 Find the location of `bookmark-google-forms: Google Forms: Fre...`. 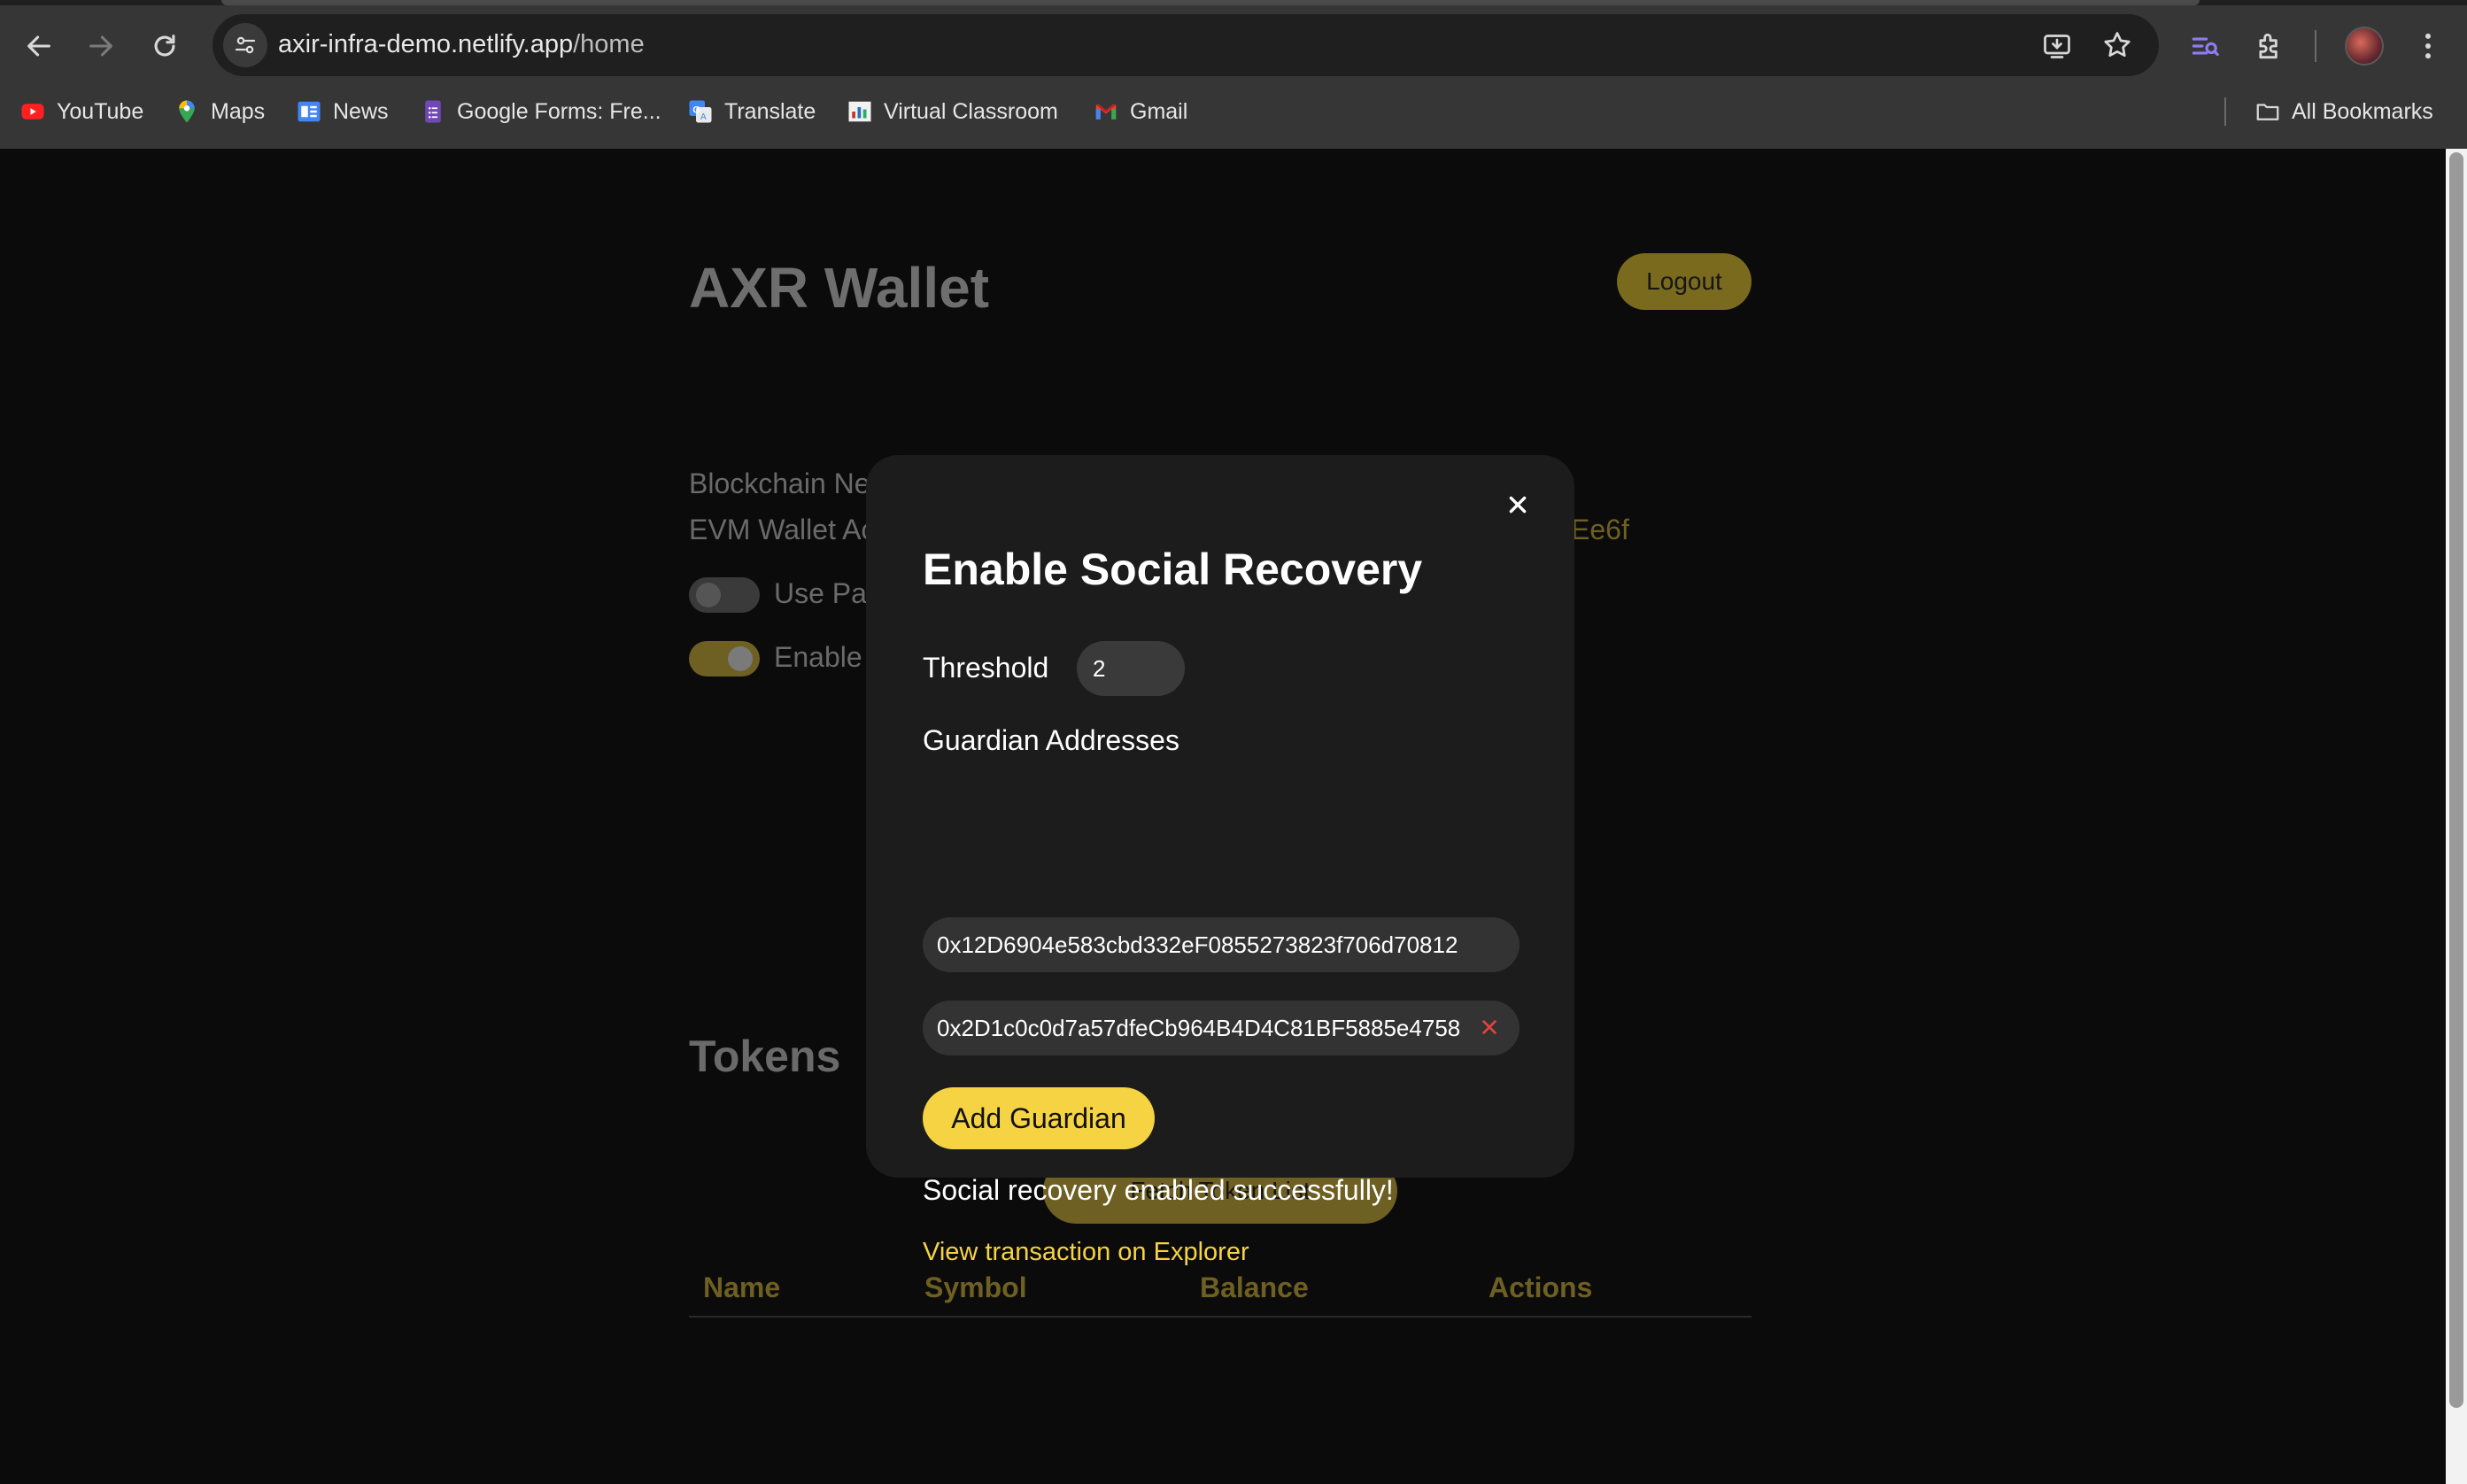

bookmark-google-forms: Google Forms: Fre... is located at coordinates (540, 111).